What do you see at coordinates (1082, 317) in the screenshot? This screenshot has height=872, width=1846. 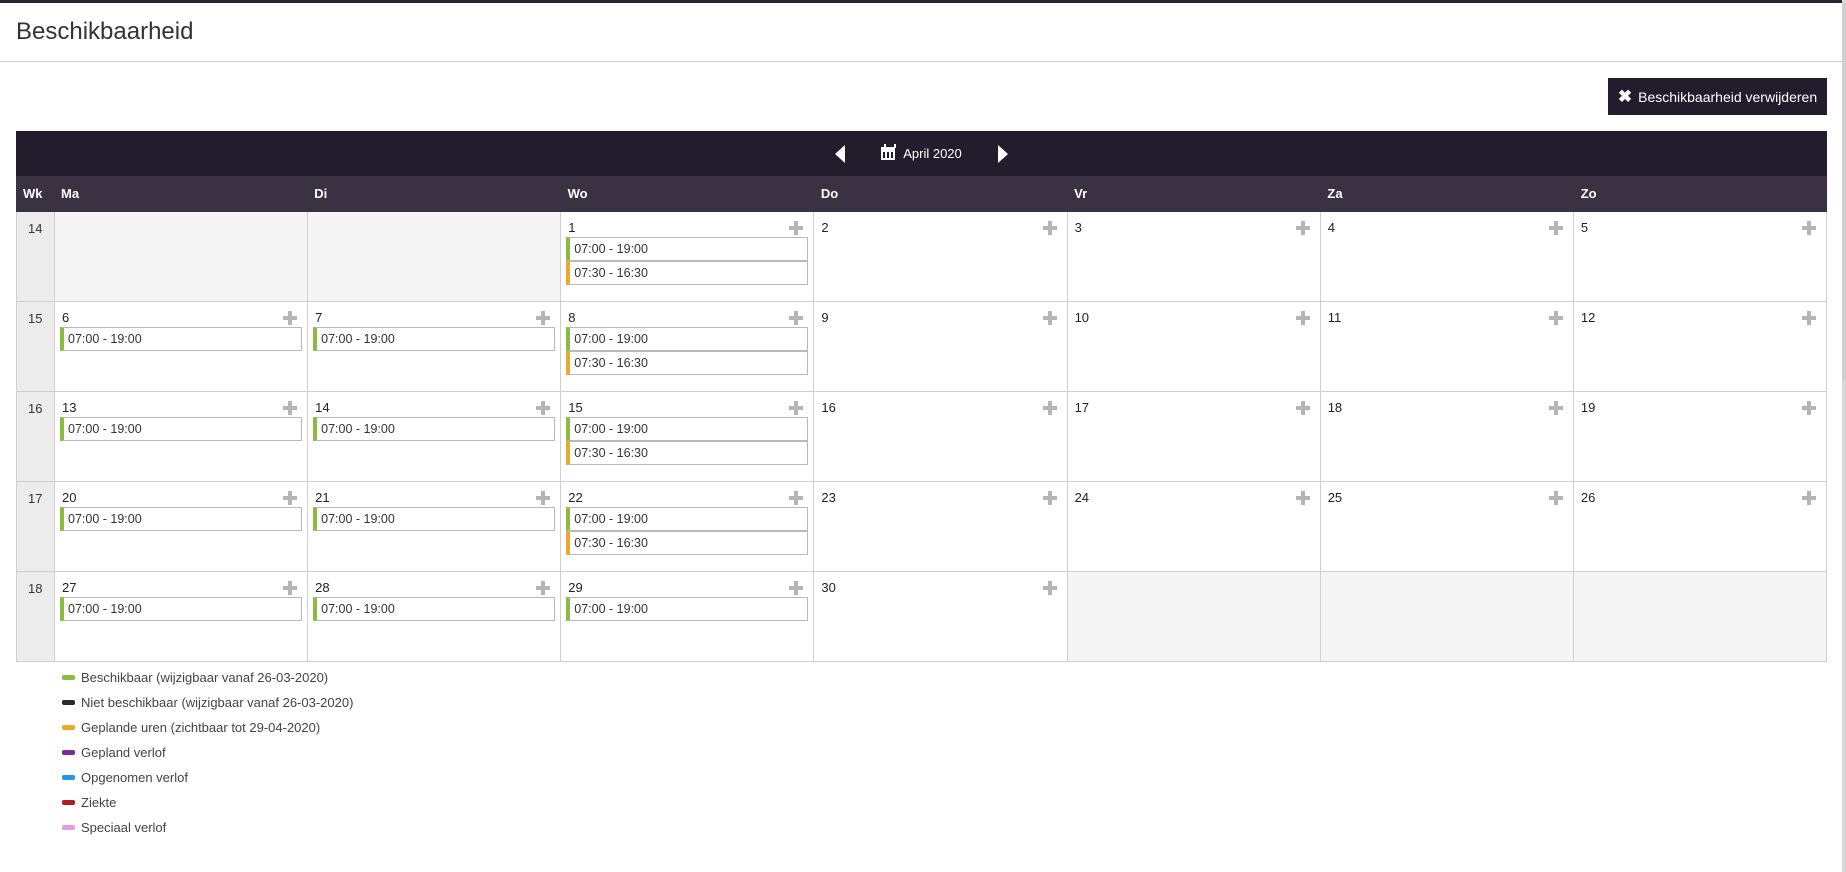 I see `day-number: 10` at bounding box center [1082, 317].